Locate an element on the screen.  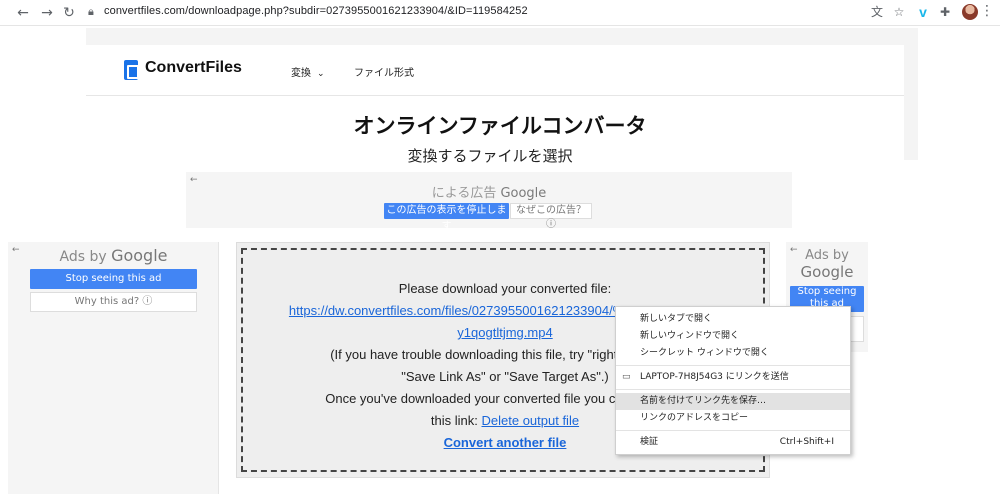
ctx-send-link-to-device: ▭ LAPTOP-7H8J54G3 にリンクを送信 is located at coordinates (733, 377).